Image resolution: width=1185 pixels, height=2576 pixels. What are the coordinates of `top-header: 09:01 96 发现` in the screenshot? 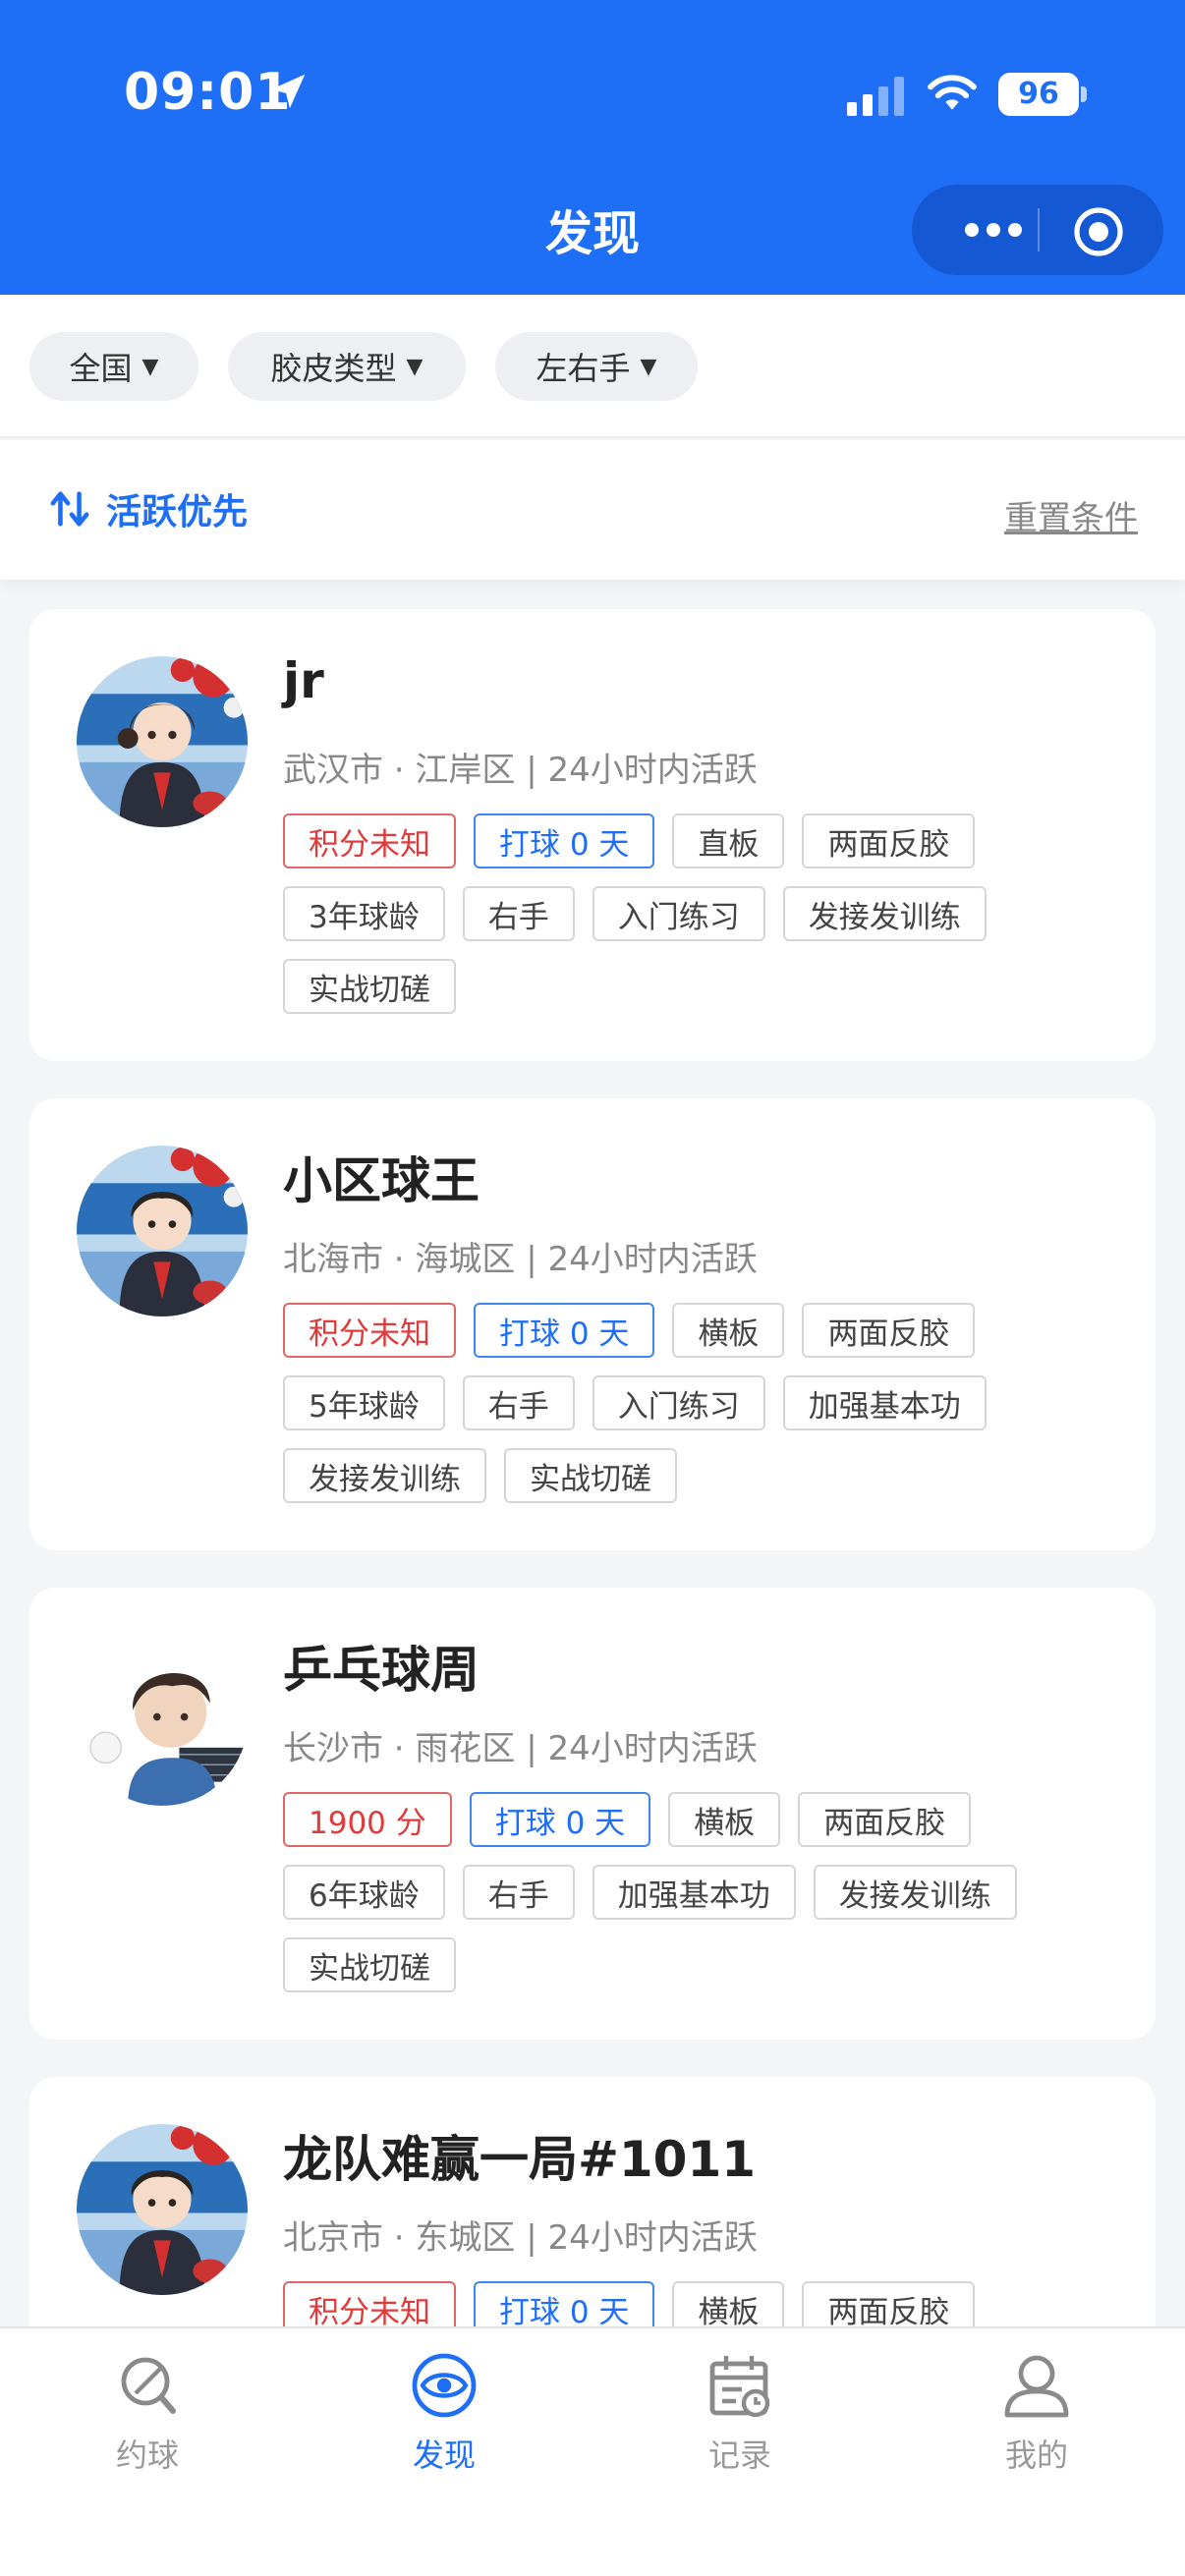 It's located at (592, 147).